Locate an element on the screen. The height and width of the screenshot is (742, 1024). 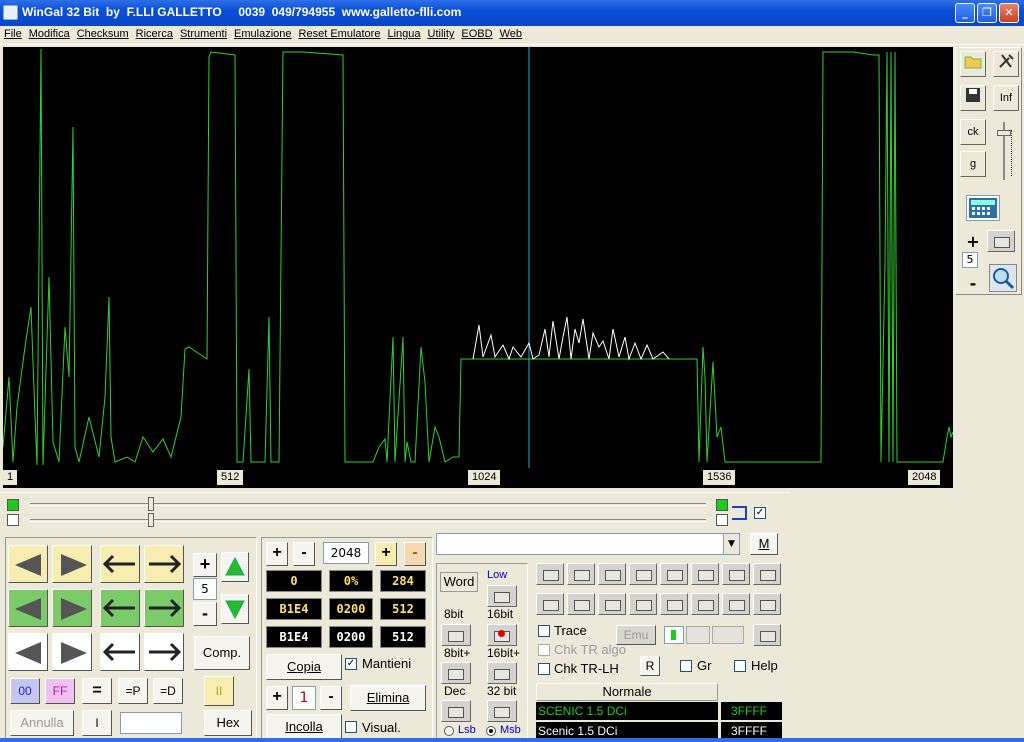
step-right-icon is located at coordinates (164, 564).